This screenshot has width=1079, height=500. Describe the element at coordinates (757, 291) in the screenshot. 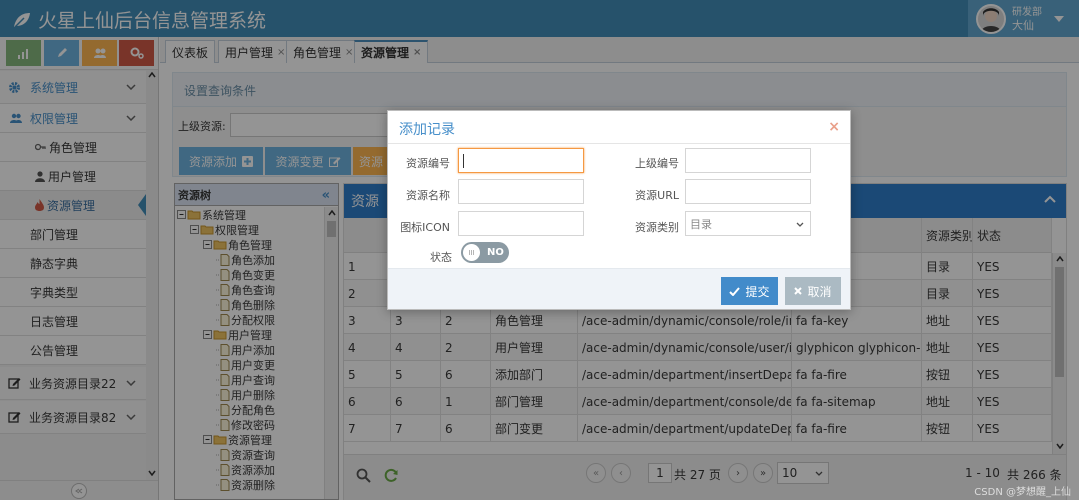

I see `button-label: 提交` at that location.